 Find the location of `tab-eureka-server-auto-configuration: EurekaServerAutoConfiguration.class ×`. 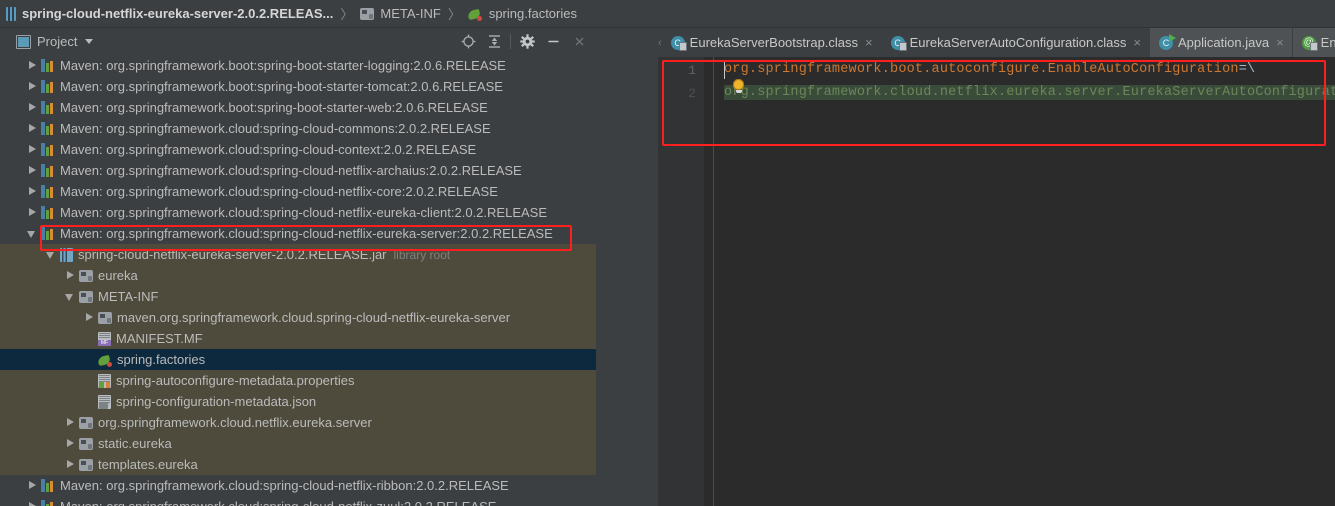

tab-eureka-server-auto-configuration: EurekaServerAutoConfiguration.class × is located at coordinates (1015, 42).